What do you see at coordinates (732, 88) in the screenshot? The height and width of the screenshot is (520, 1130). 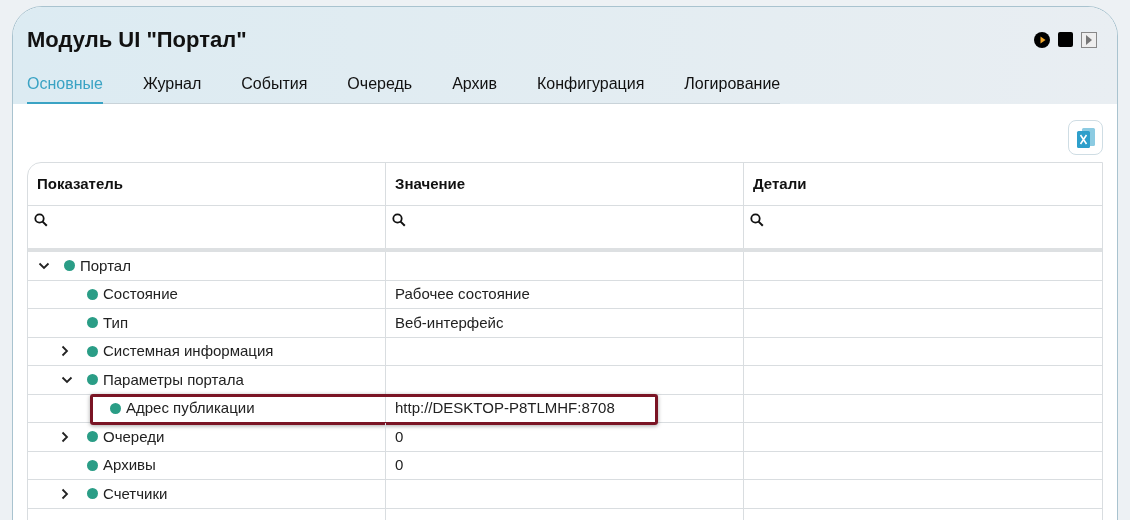 I see `tab: Логирование` at bounding box center [732, 88].